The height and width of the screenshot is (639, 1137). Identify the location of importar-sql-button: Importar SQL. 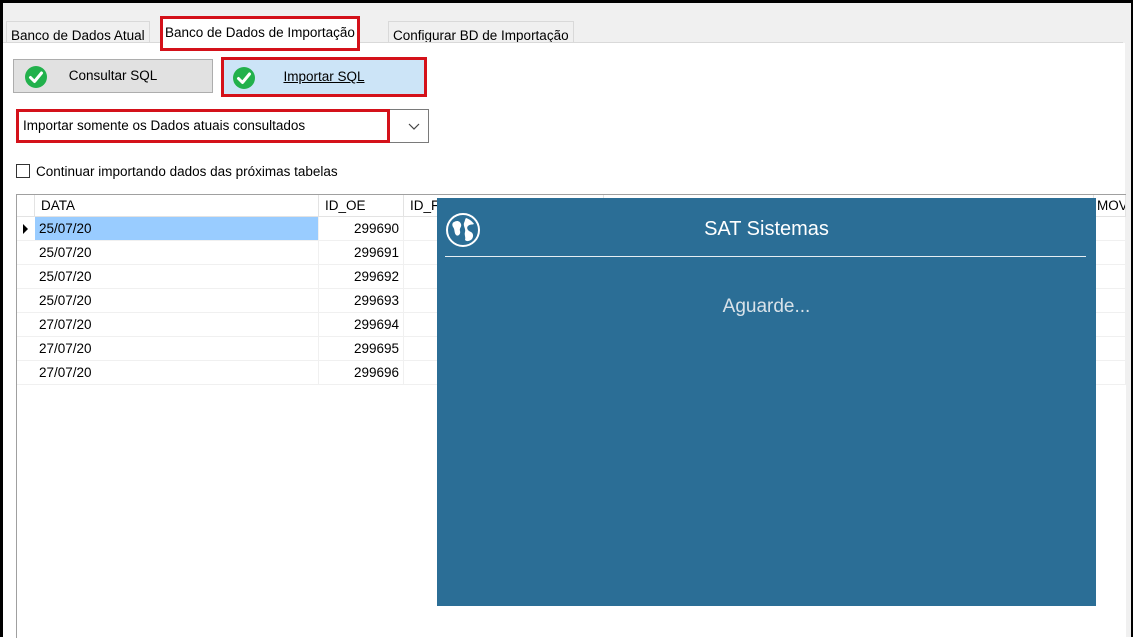
(324, 77).